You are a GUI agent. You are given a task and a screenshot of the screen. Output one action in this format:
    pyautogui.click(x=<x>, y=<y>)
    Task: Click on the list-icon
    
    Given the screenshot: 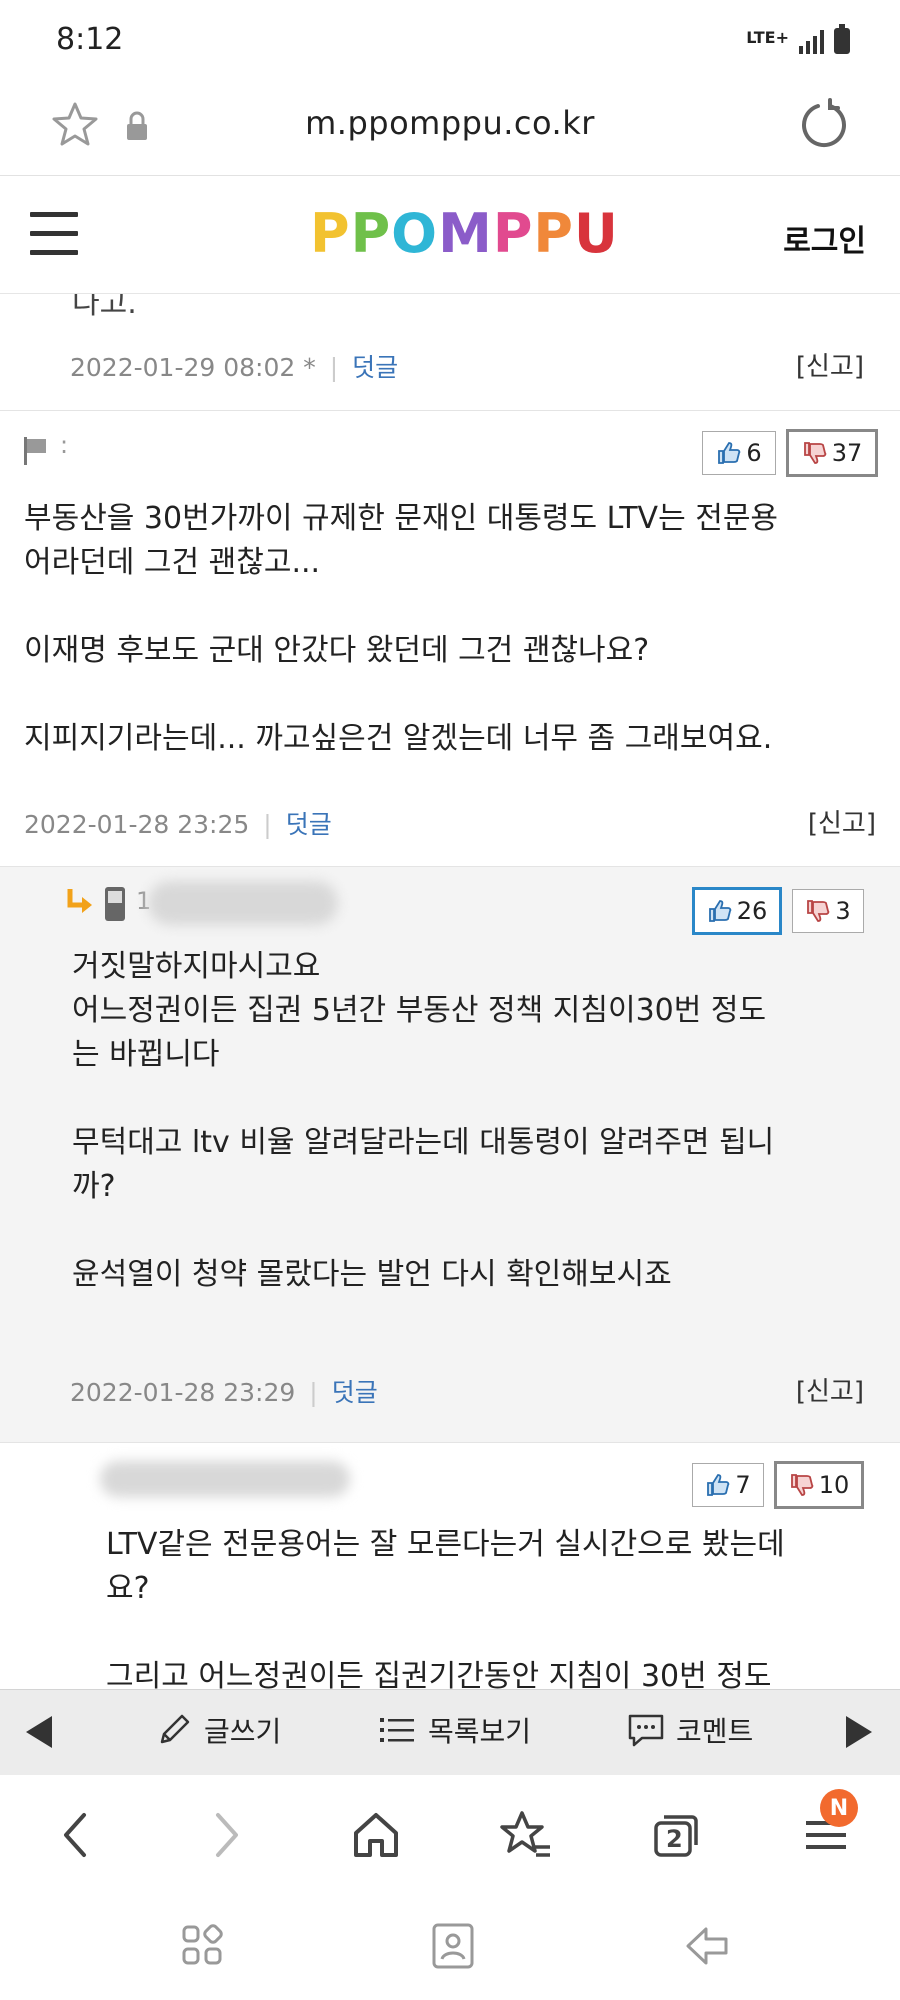 What is the action you would take?
    pyautogui.click(x=397, y=1730)
    